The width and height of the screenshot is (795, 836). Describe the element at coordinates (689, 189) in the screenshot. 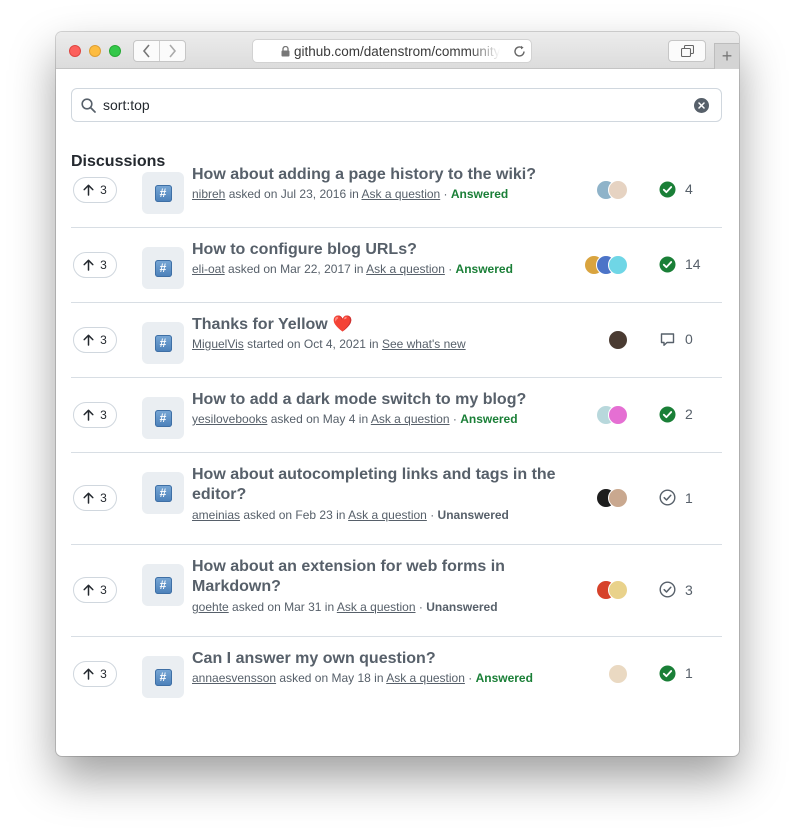

I see `reply-count: 4` at that location.